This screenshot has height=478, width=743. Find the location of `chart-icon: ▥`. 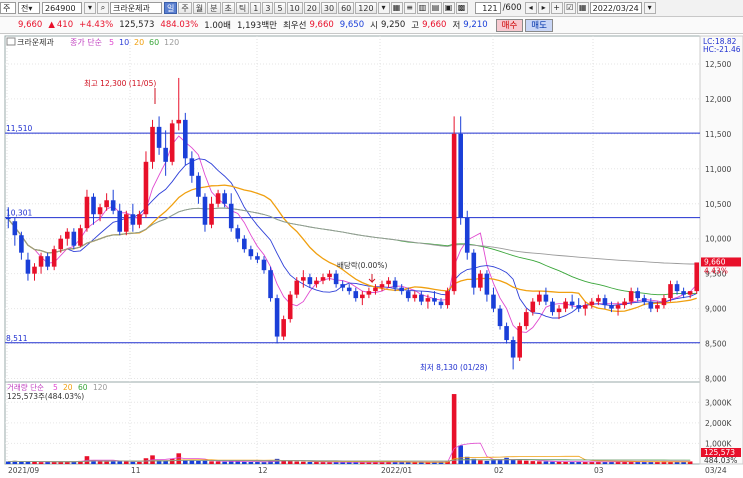

chart-icon: ▥ is located at coordinates (422, 8).